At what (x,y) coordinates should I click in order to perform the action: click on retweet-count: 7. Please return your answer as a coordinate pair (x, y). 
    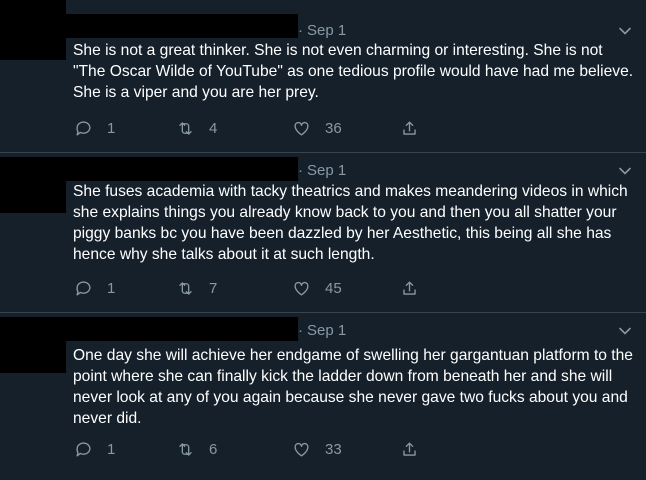
    Looking at the image, I should click on (213, 288).